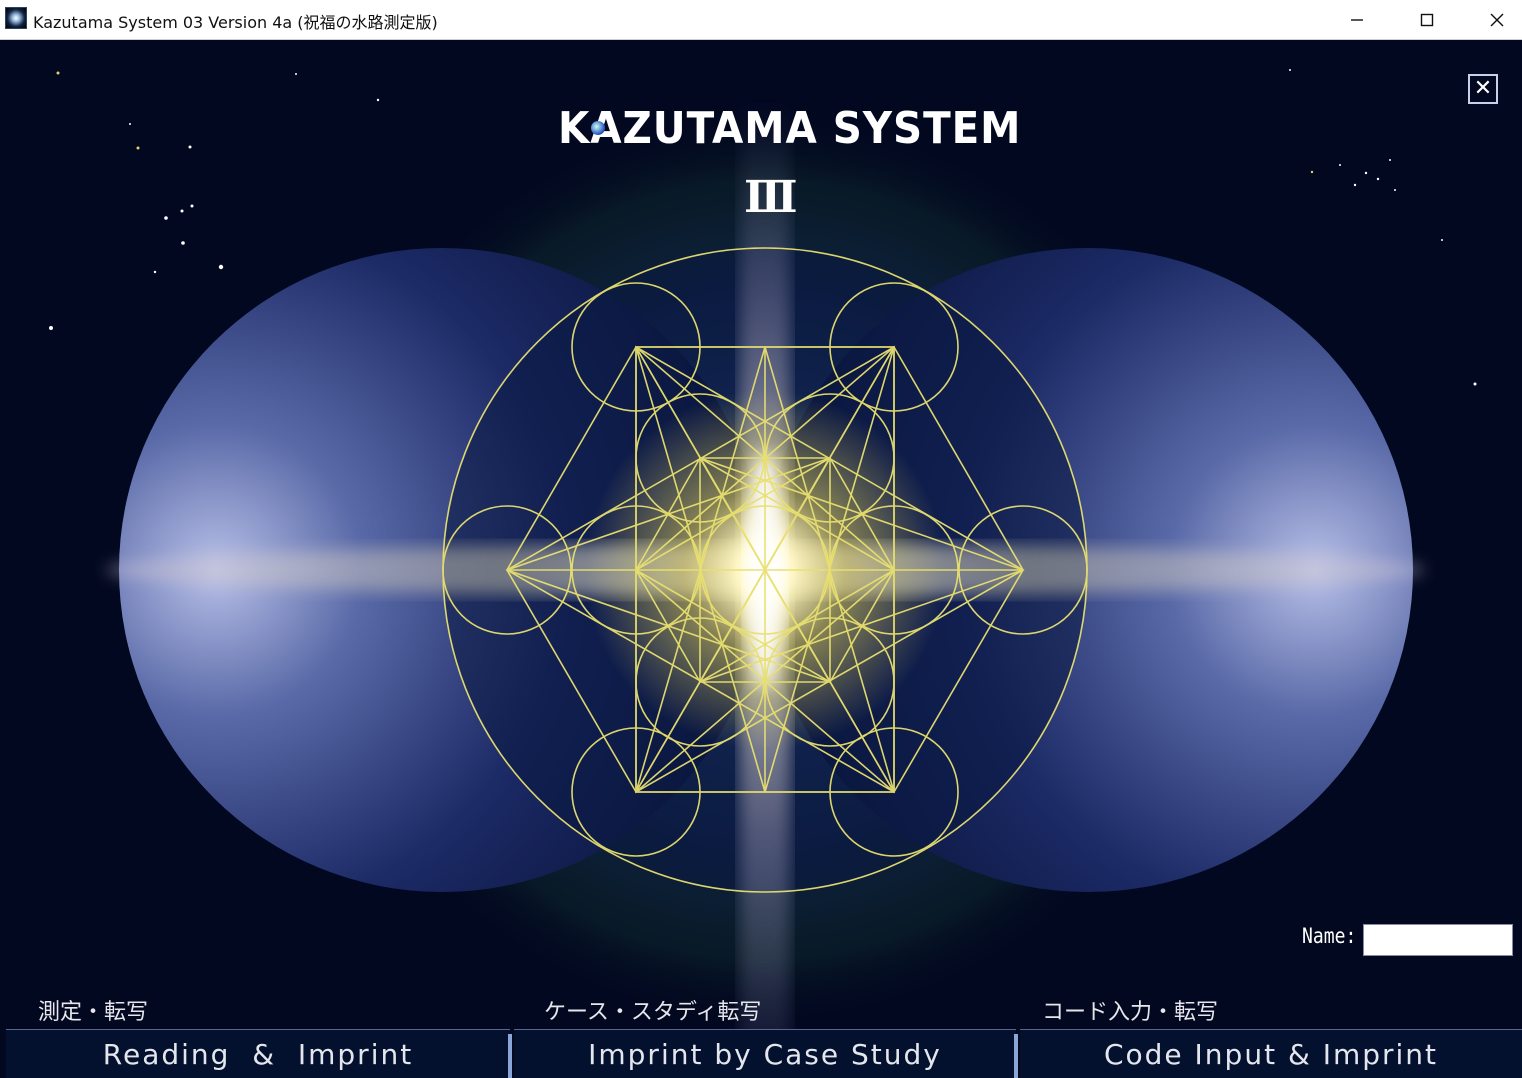 The height and width of the screenshot is (1078, 1522). I want to click on kazutama-logo: KAZUTAMA SYSTEM, so click(790, 128).